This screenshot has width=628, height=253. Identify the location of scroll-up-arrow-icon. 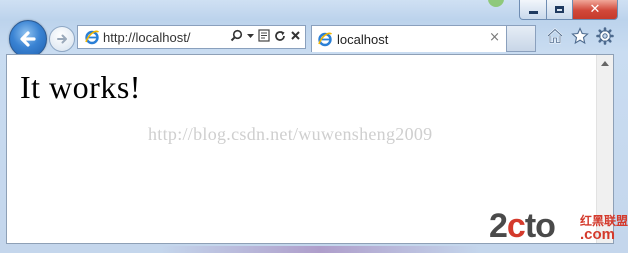
(605, 63).